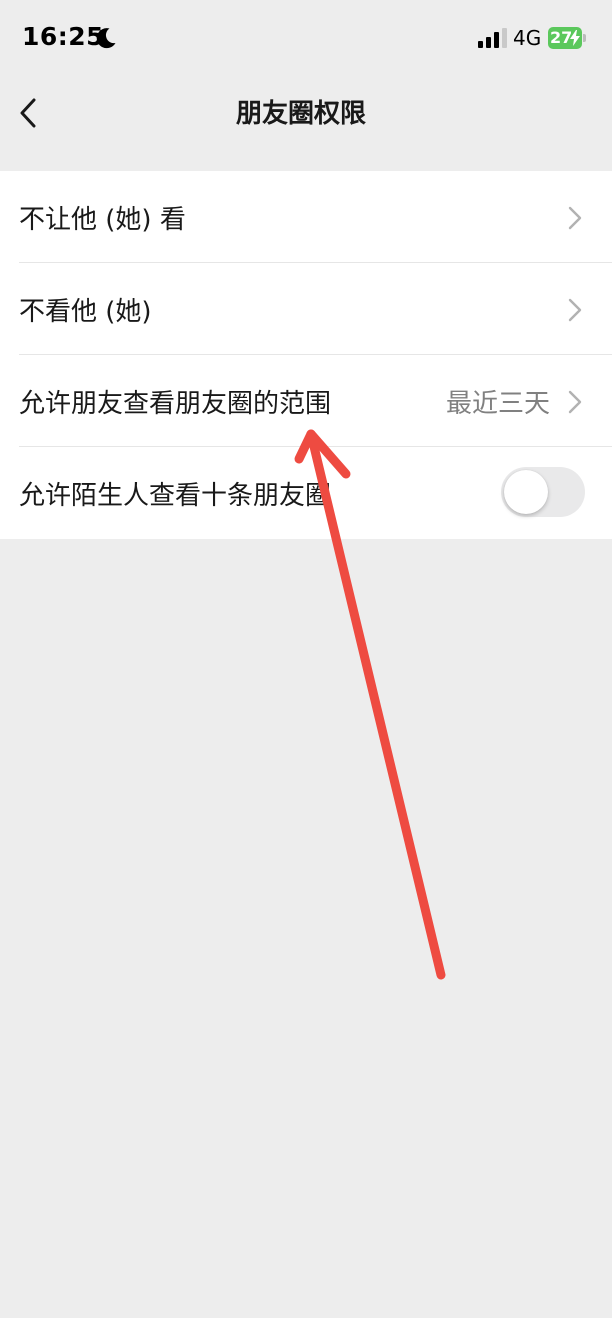 This screenshot has width=612, height=1318. Describe the element at coordinates (175, 496) in the screenshot. I see `row-label: 允许陌生人查看十条朋友圈` at that location.